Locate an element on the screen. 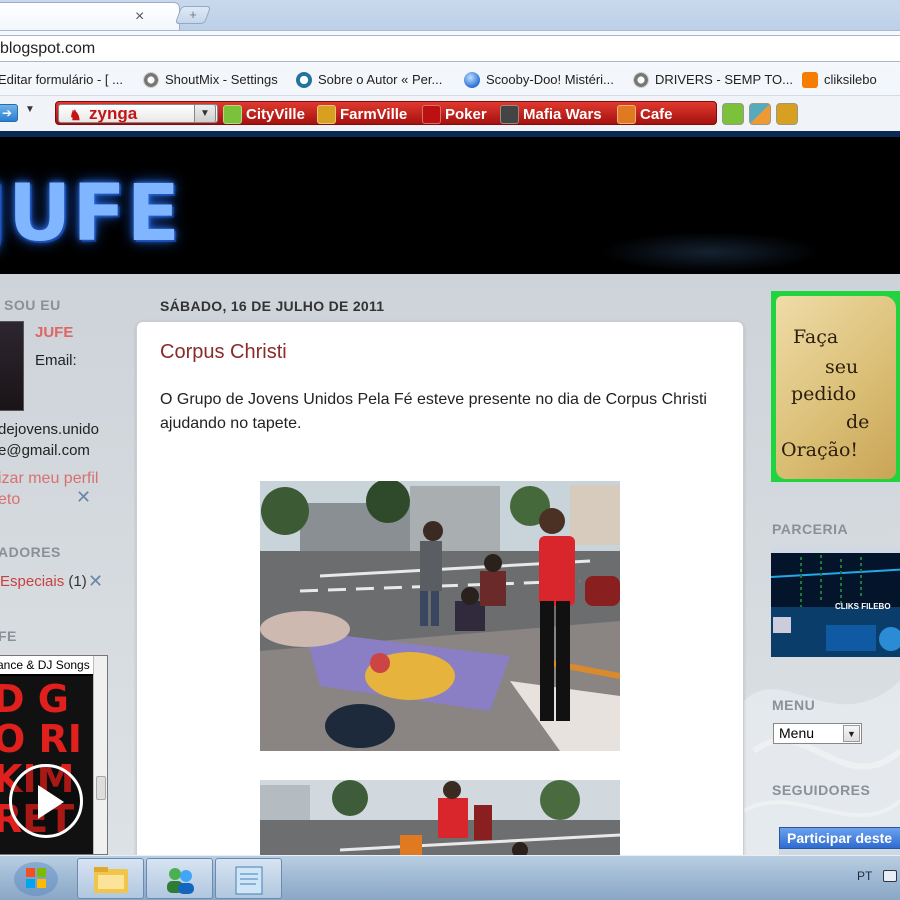 Image resolution: width=900 pixels, height=900 pixels. prayer-text: Faça is located at coordinates (816, 337).